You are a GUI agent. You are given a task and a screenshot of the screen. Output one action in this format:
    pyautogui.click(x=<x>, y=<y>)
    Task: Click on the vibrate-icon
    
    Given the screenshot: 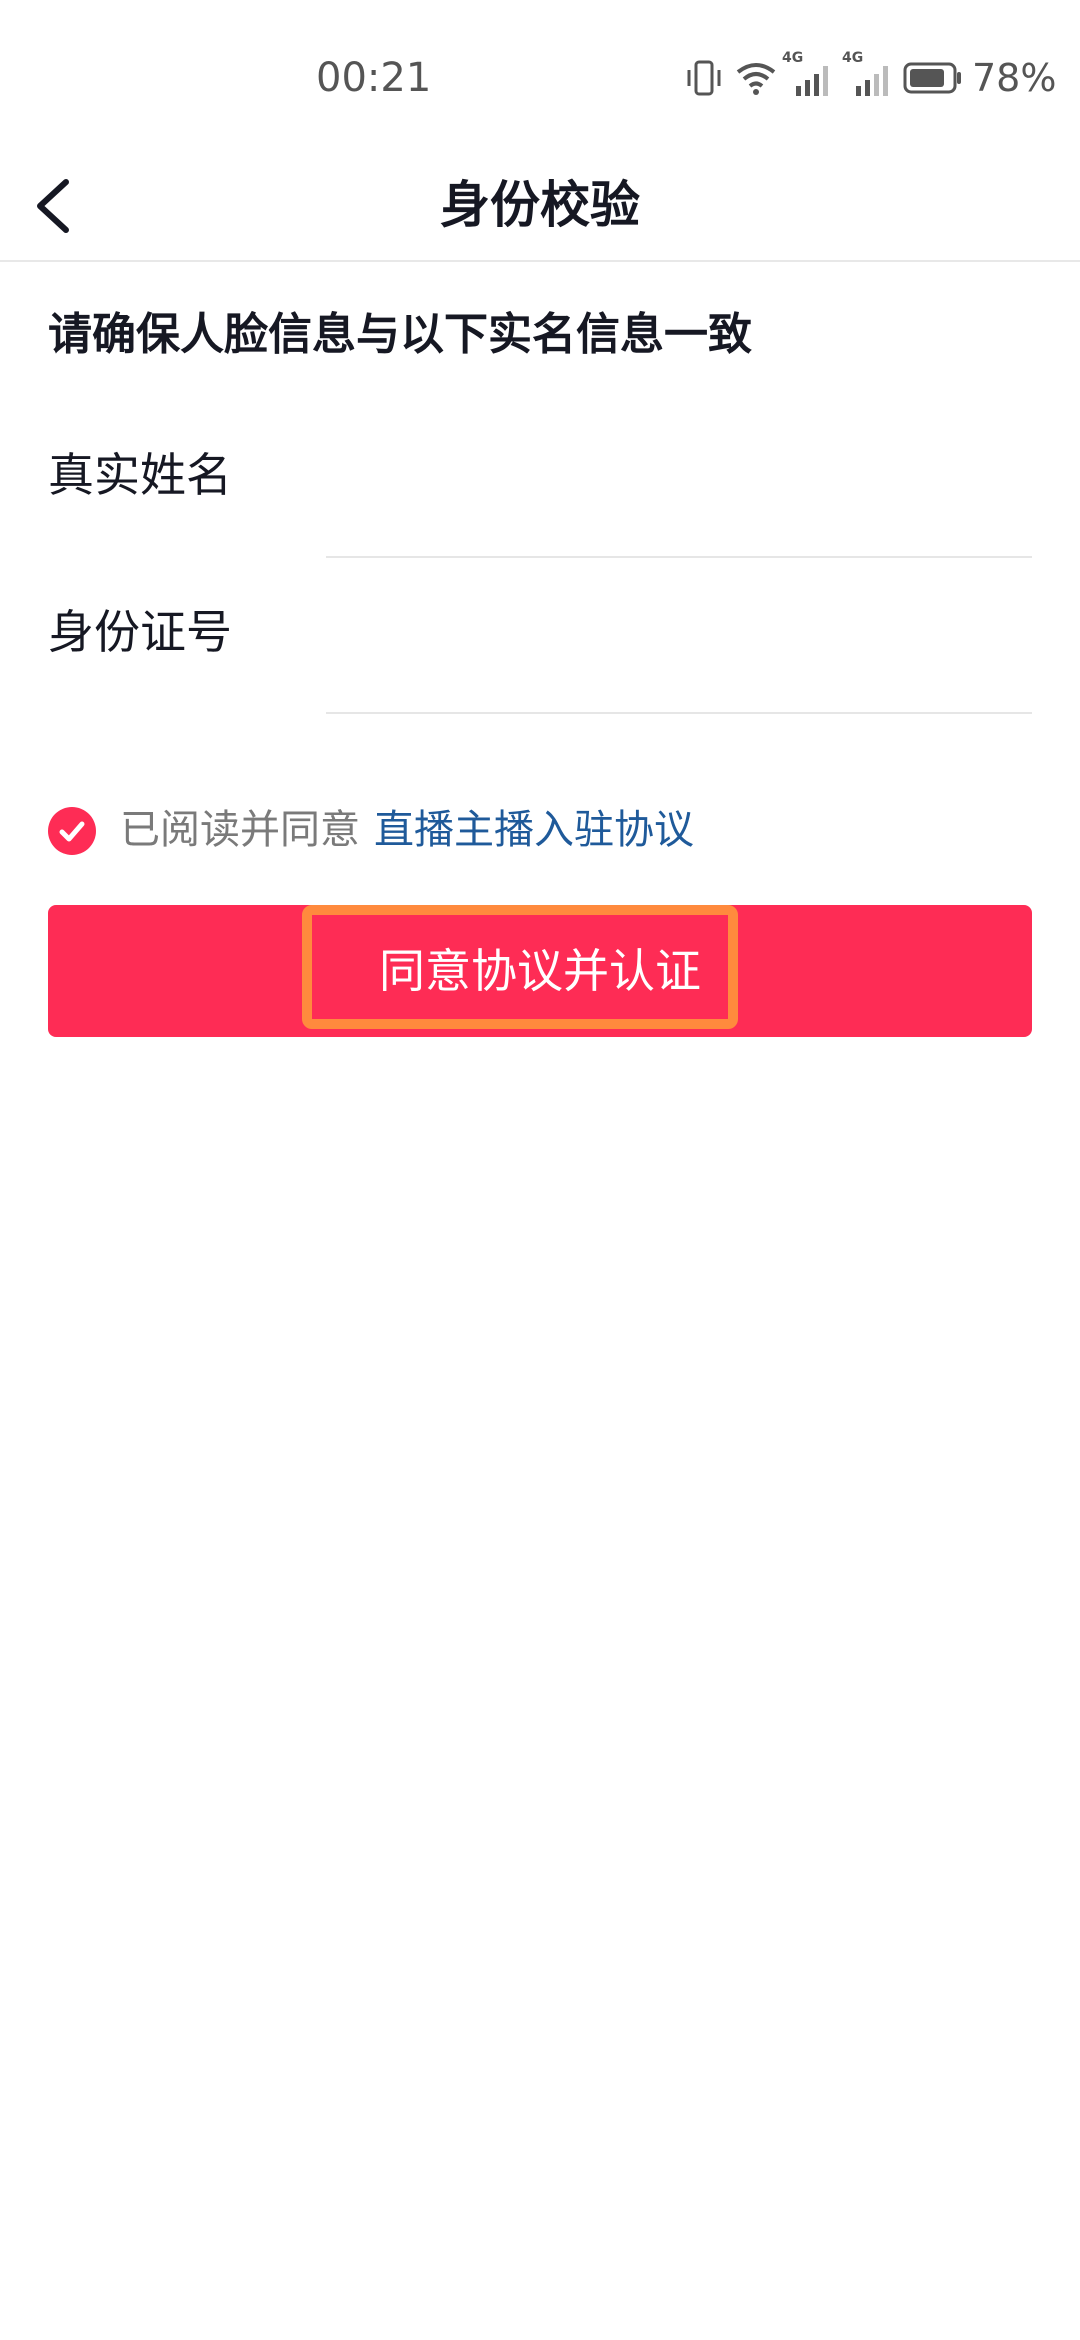 What is the action you would take?
    pyautogui.click(x=704, y=78)
    